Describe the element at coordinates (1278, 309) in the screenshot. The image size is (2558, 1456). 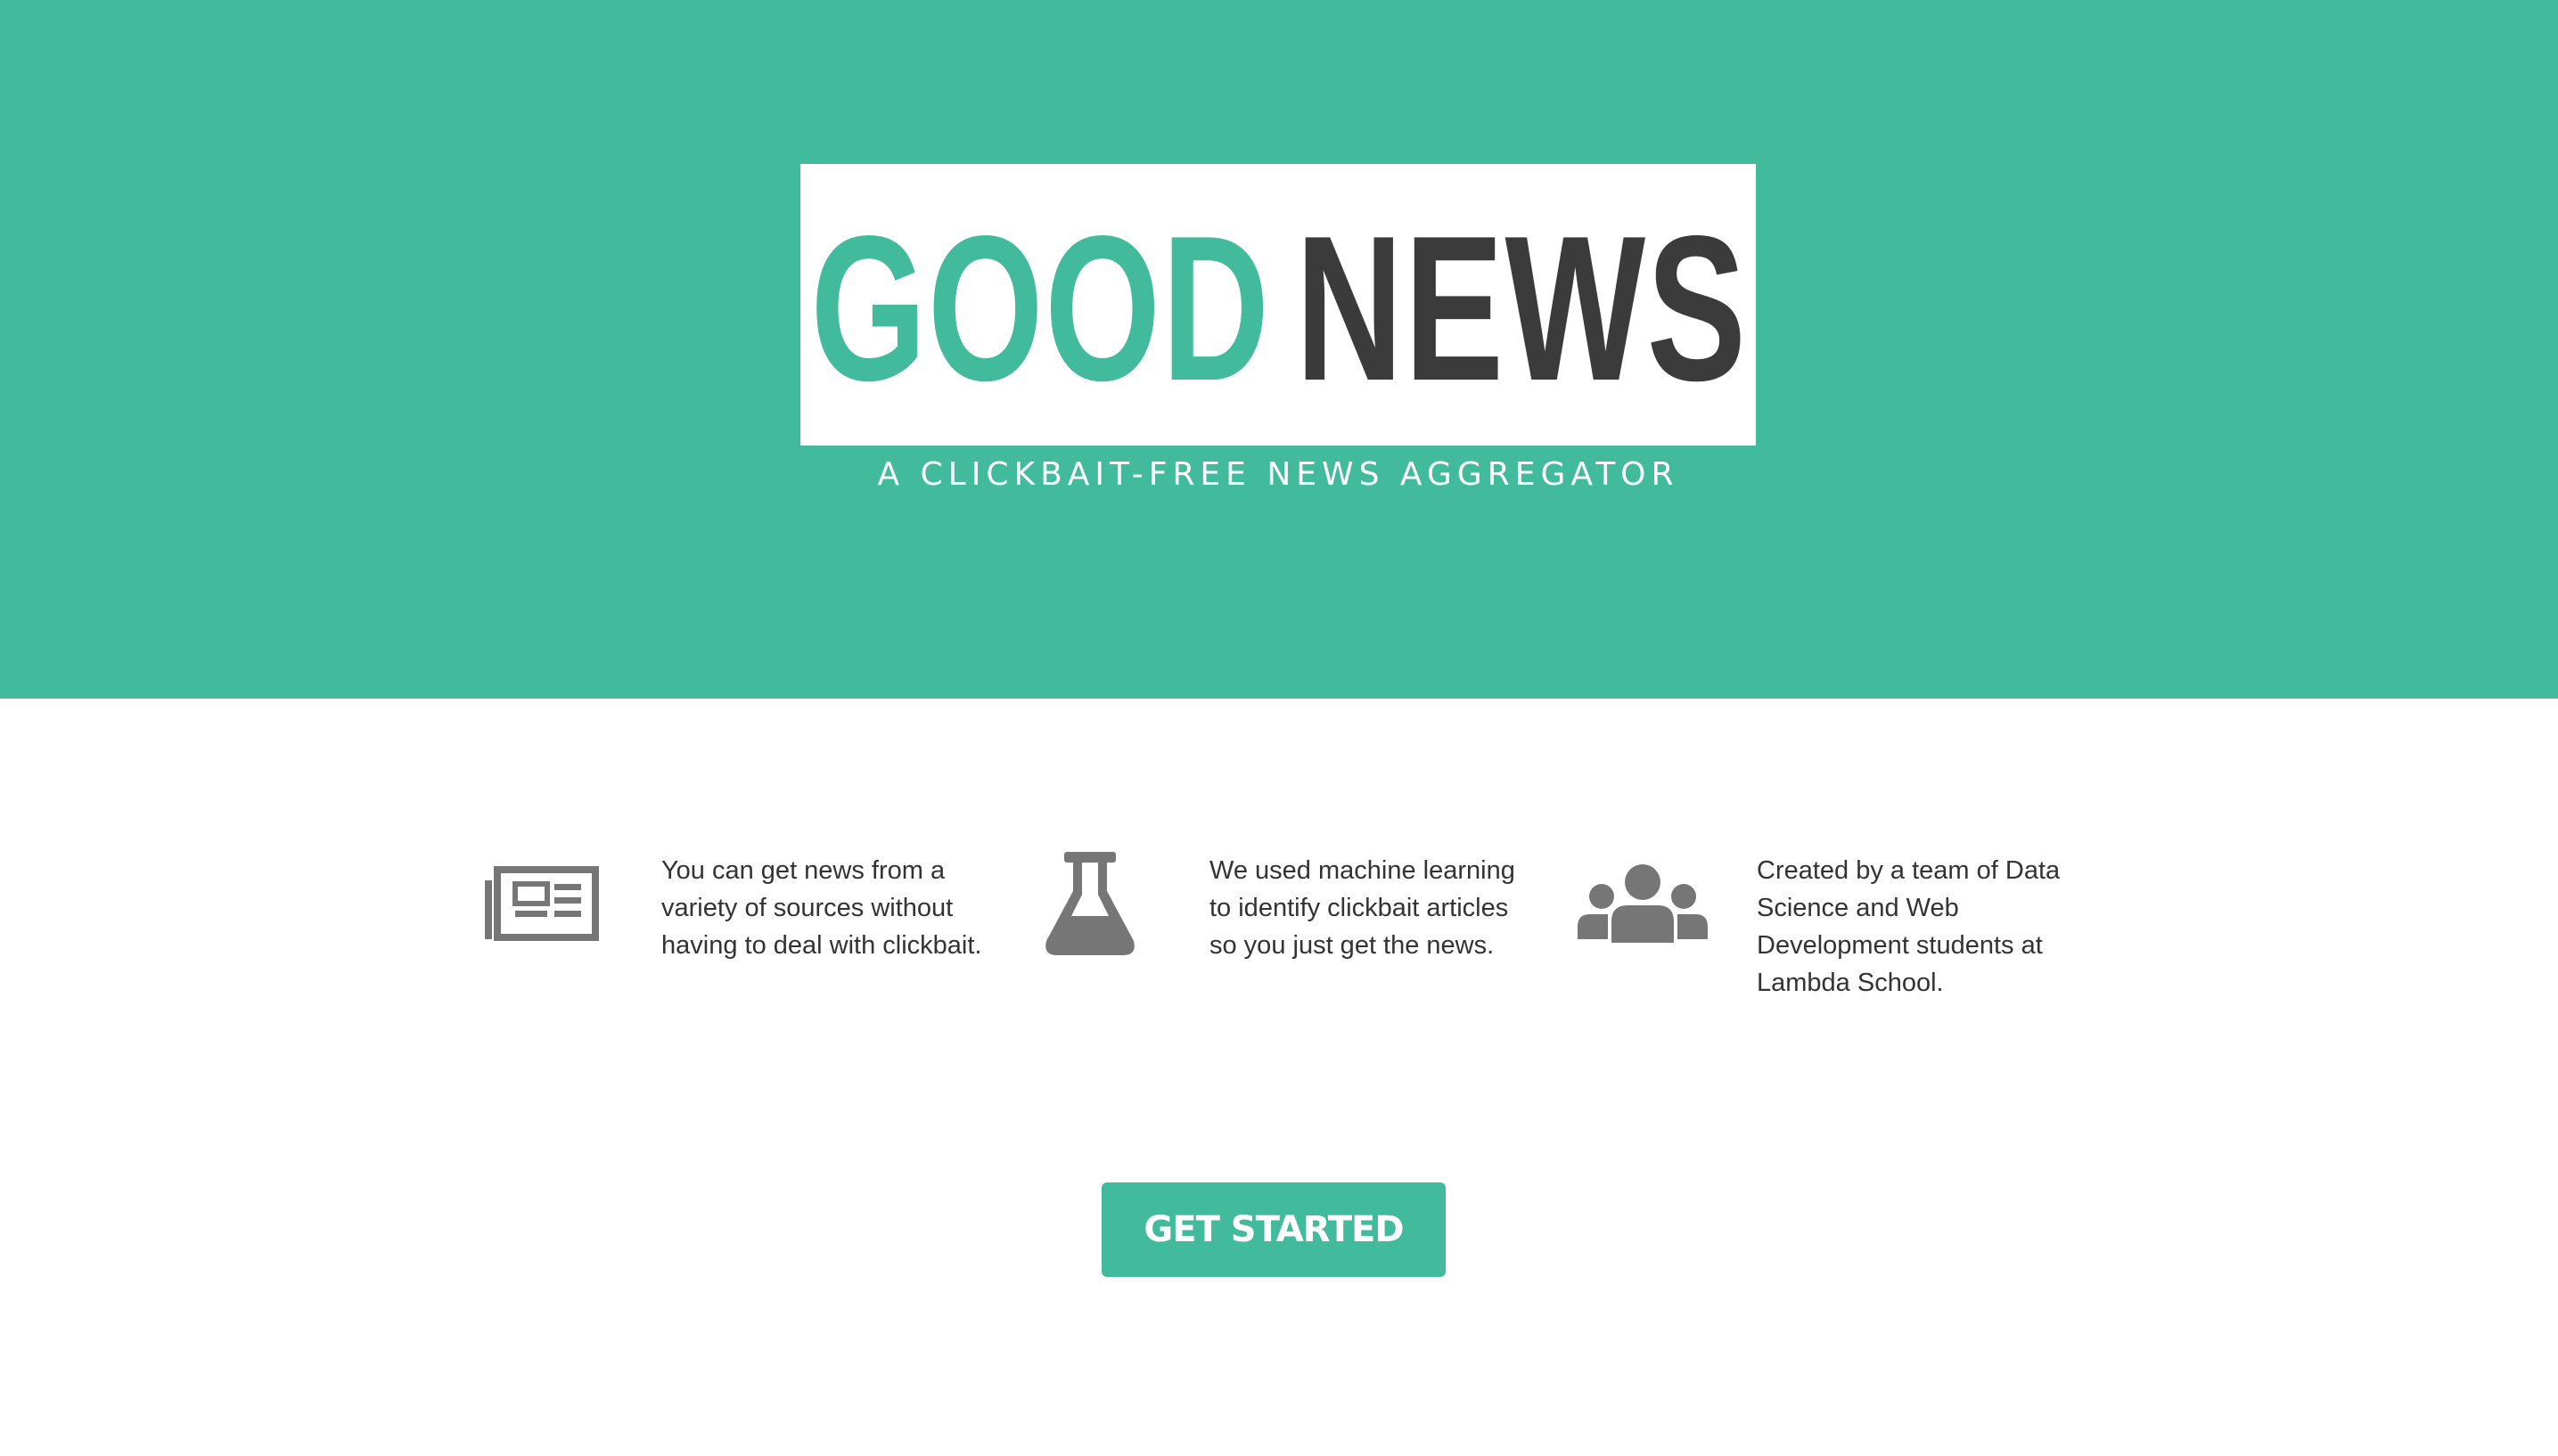
I see `logo: GOOD NEWS` at that location.